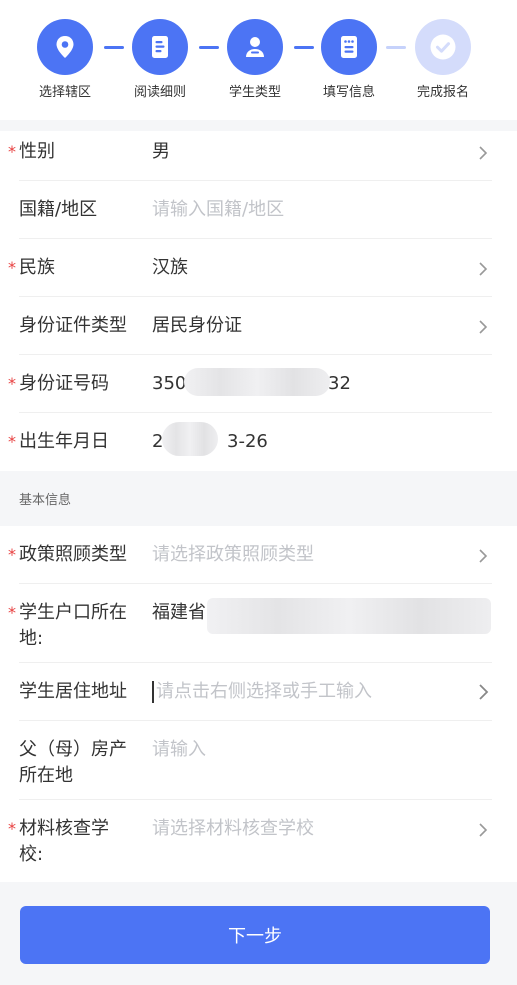 This screenshot has height=985, width=517. Describe the element at coordinates (258, 326) in the screenshot. I see `id-type-field: 身份证件类型 居民身份证` at that location.